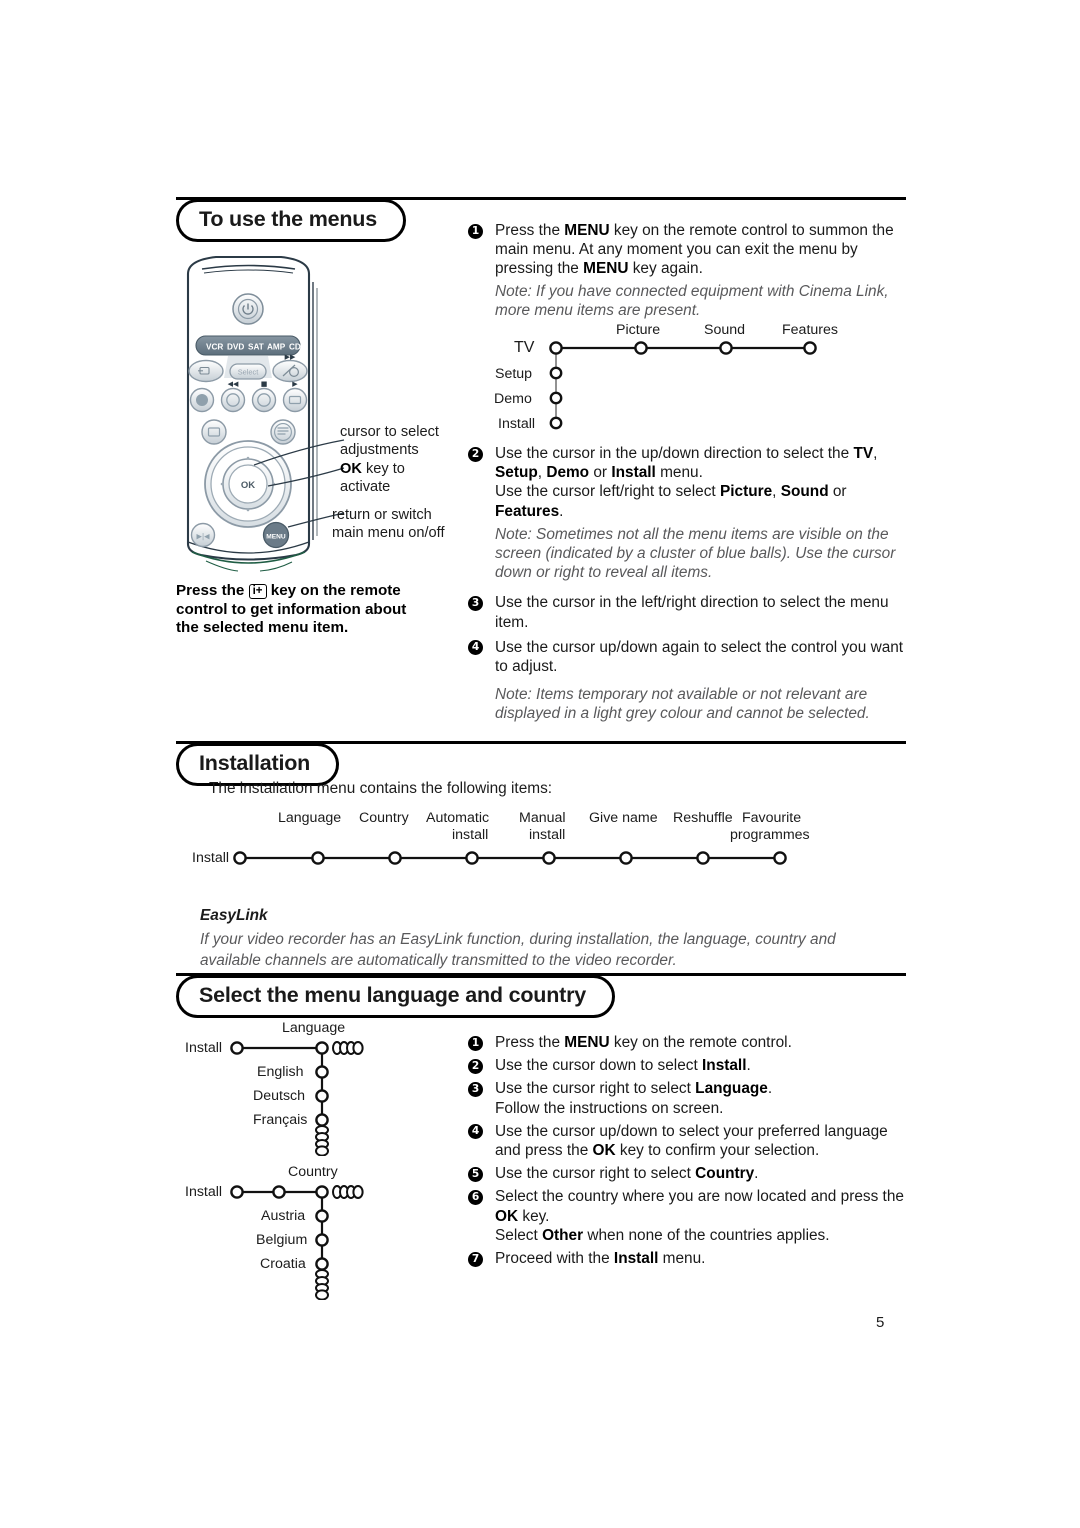 This screenshot has height=1528, width=1080. I want to click on install-label-favourite: Favourite, so click(772, 818).